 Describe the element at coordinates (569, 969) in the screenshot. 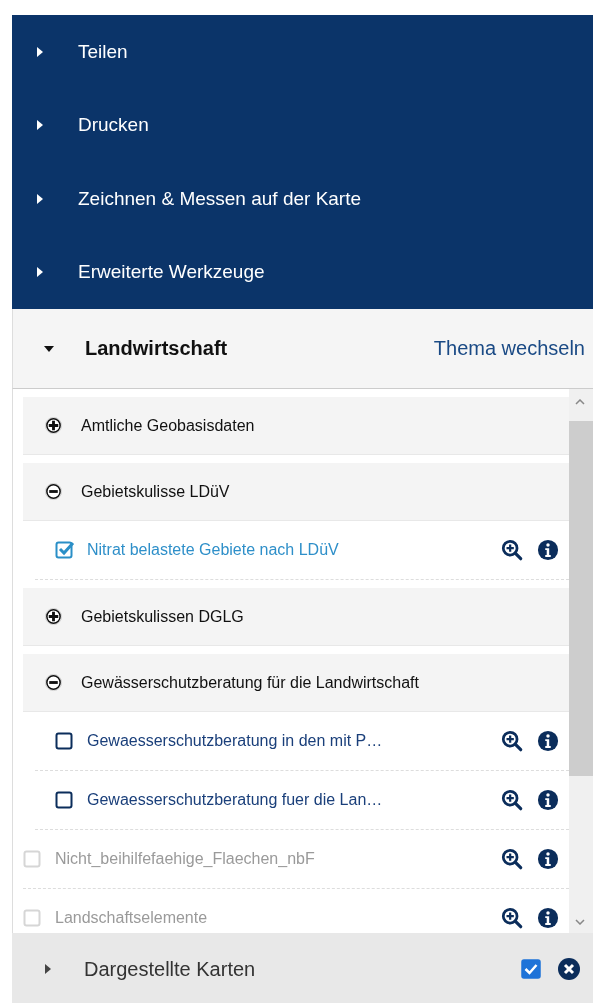

I see `close-icon` at that location.